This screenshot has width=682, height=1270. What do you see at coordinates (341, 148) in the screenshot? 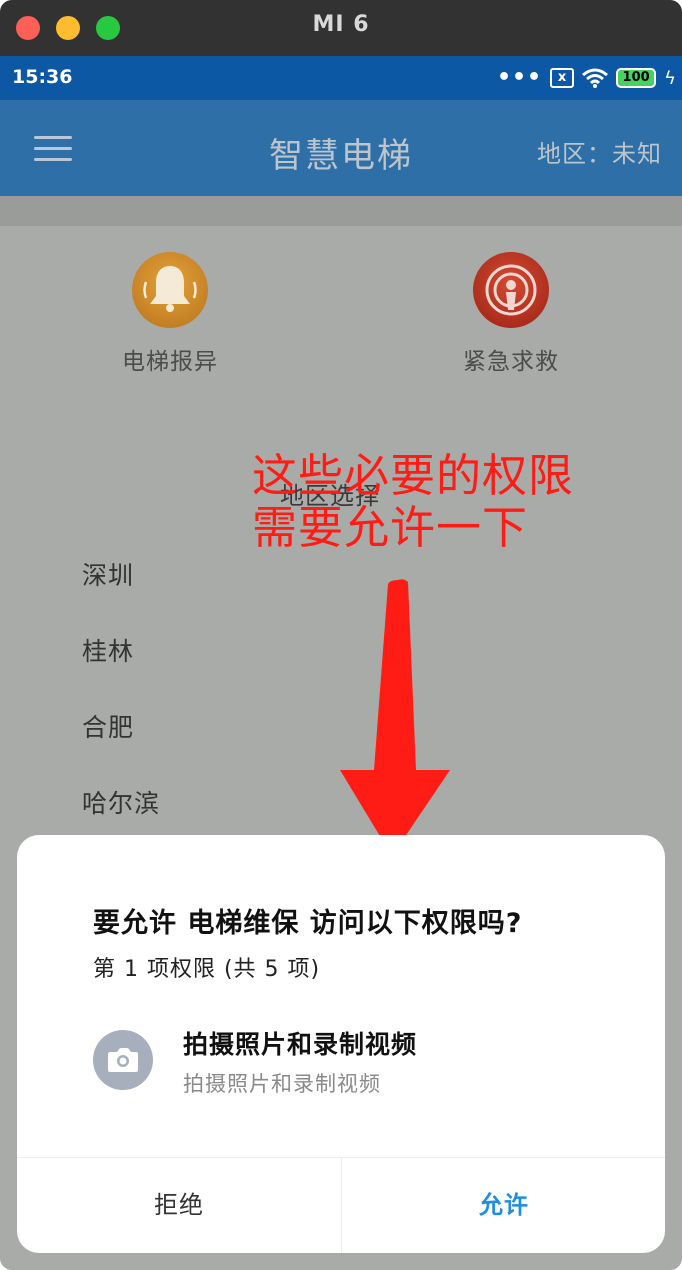
I see `app-bar: 智慧电梯 地区：未知` at bounding box center [341, 148].